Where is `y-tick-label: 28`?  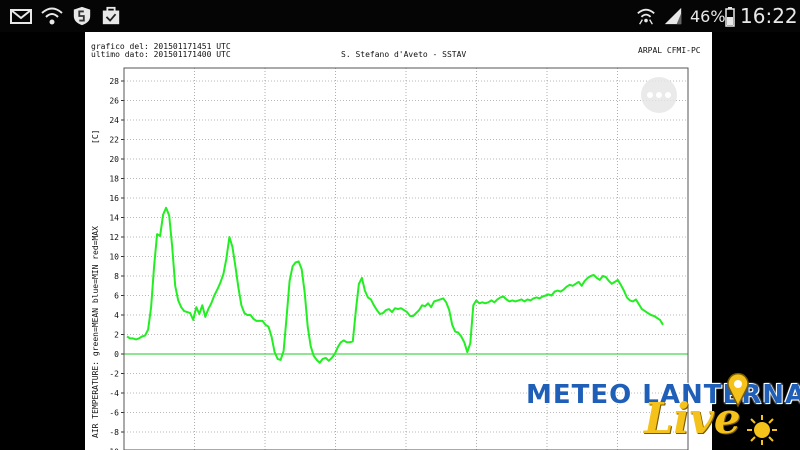 y-tick-label: 28 is located at coordinates (114, 81).